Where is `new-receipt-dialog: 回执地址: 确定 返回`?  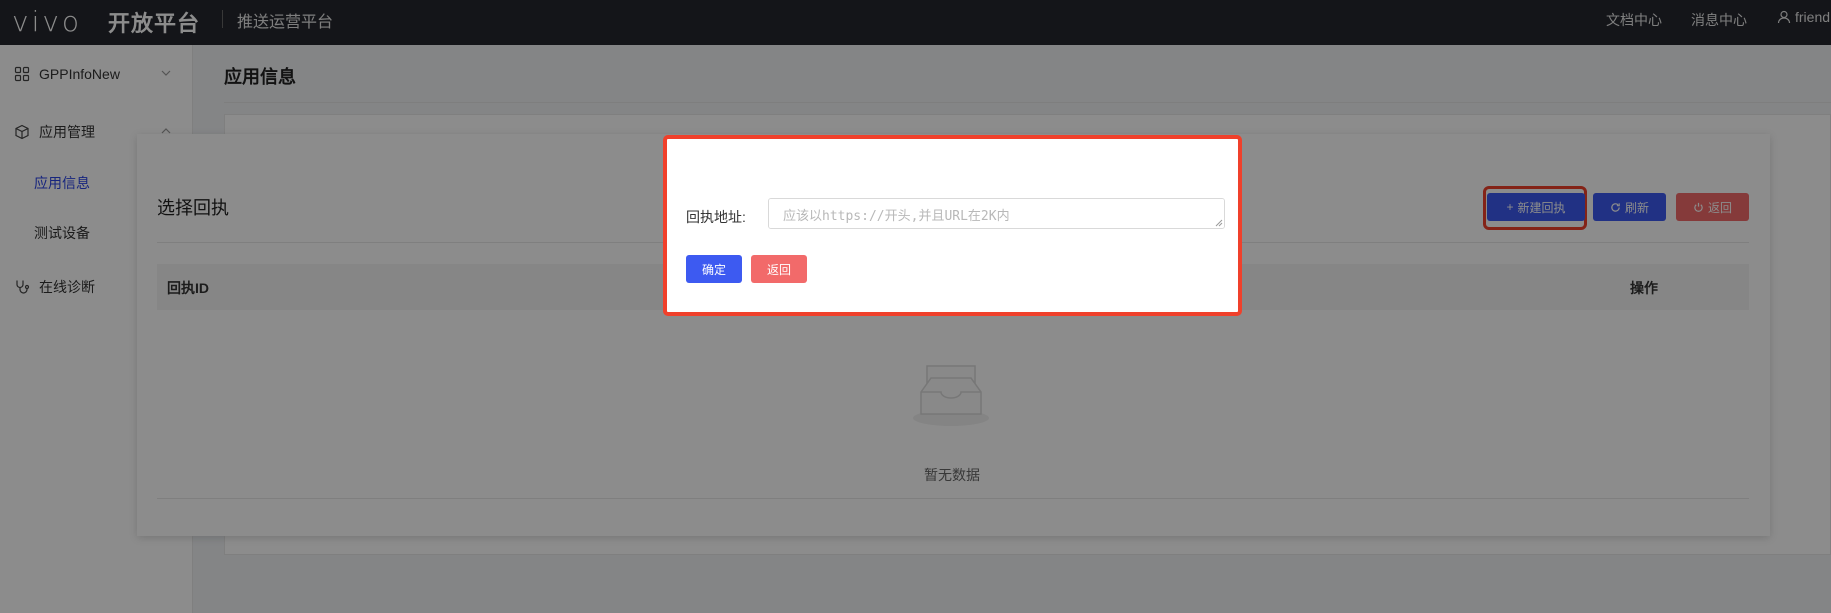 new-receipt-dialog: 回执地址: 确定 返回 is located at coordinates (952, 225).